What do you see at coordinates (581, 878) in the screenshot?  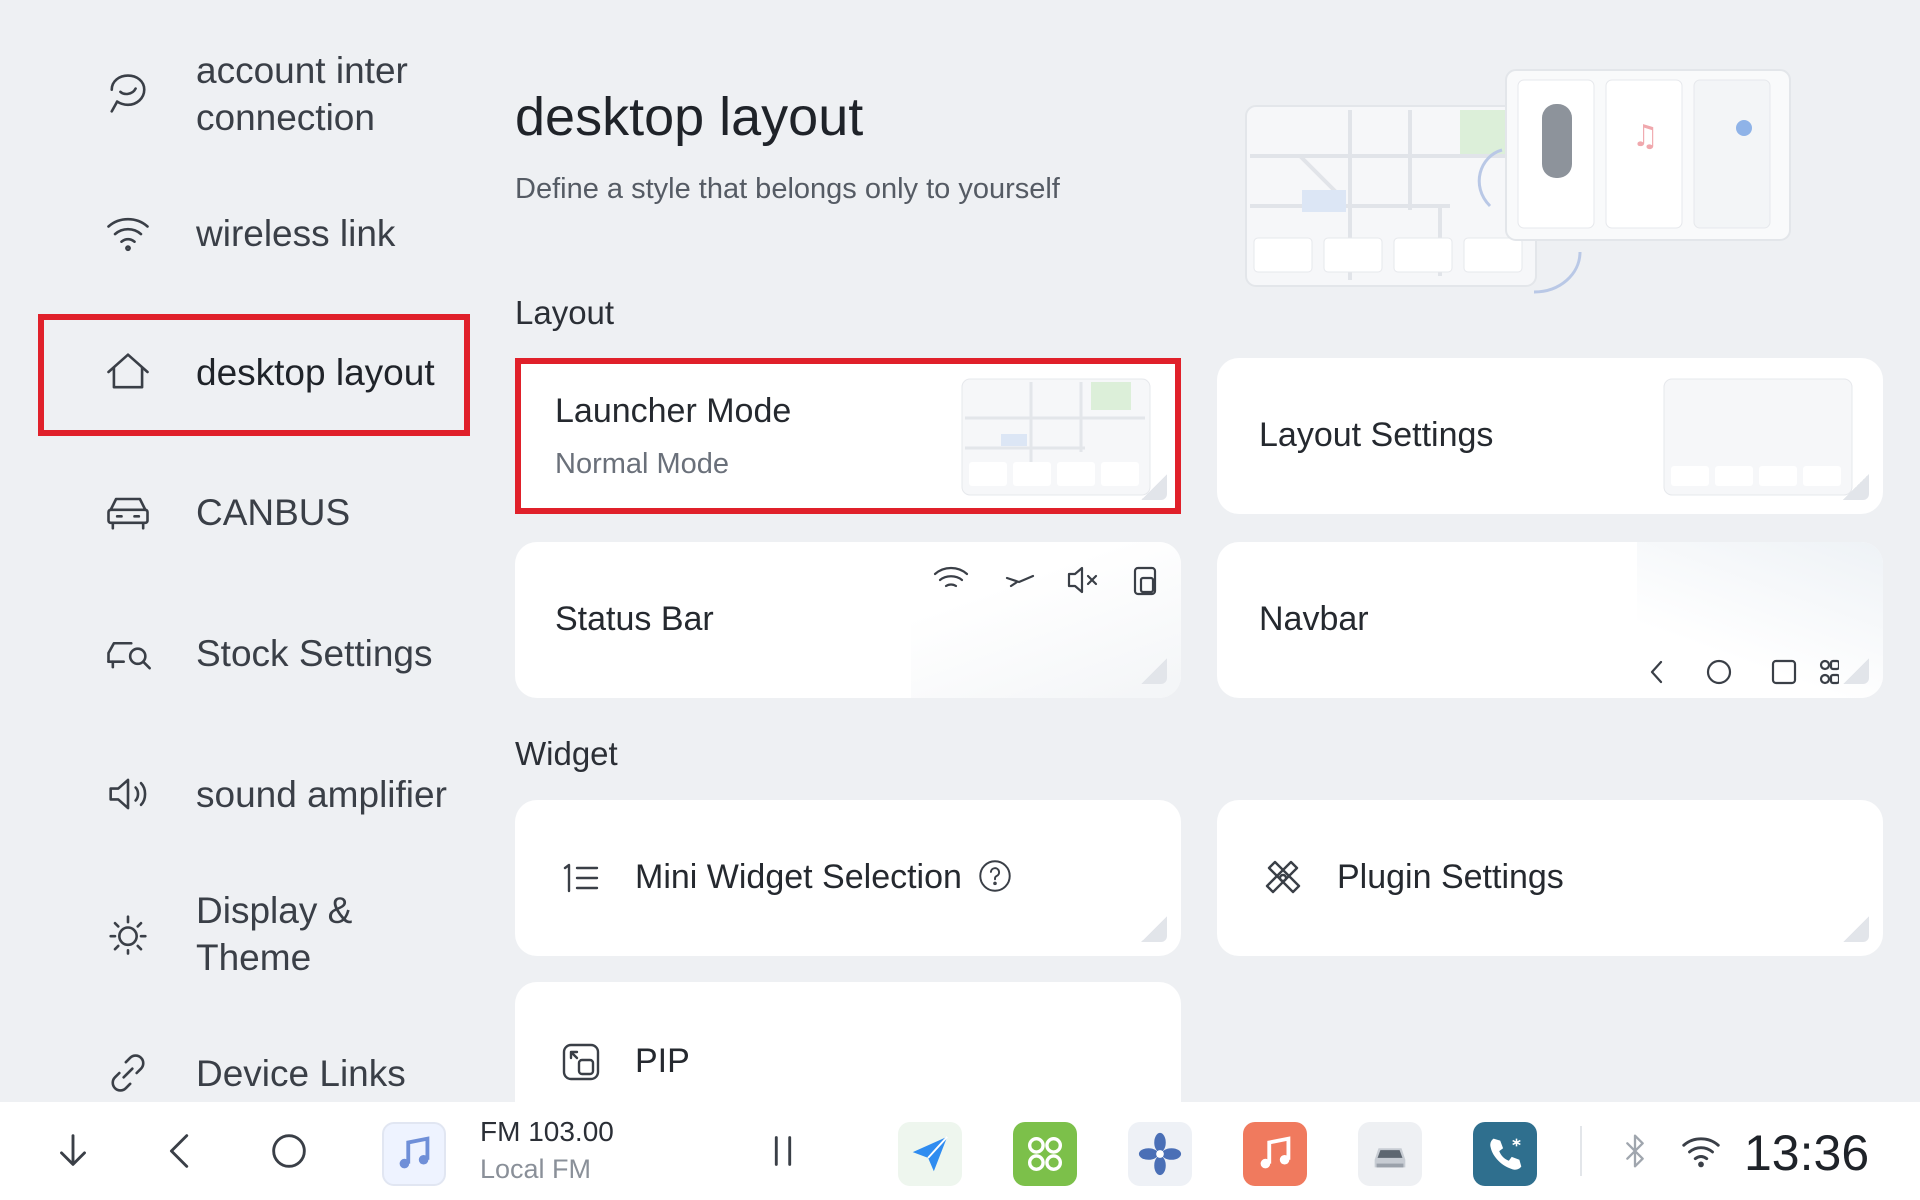 I see `numbered-list-icon` at bounding box center [581, 878].